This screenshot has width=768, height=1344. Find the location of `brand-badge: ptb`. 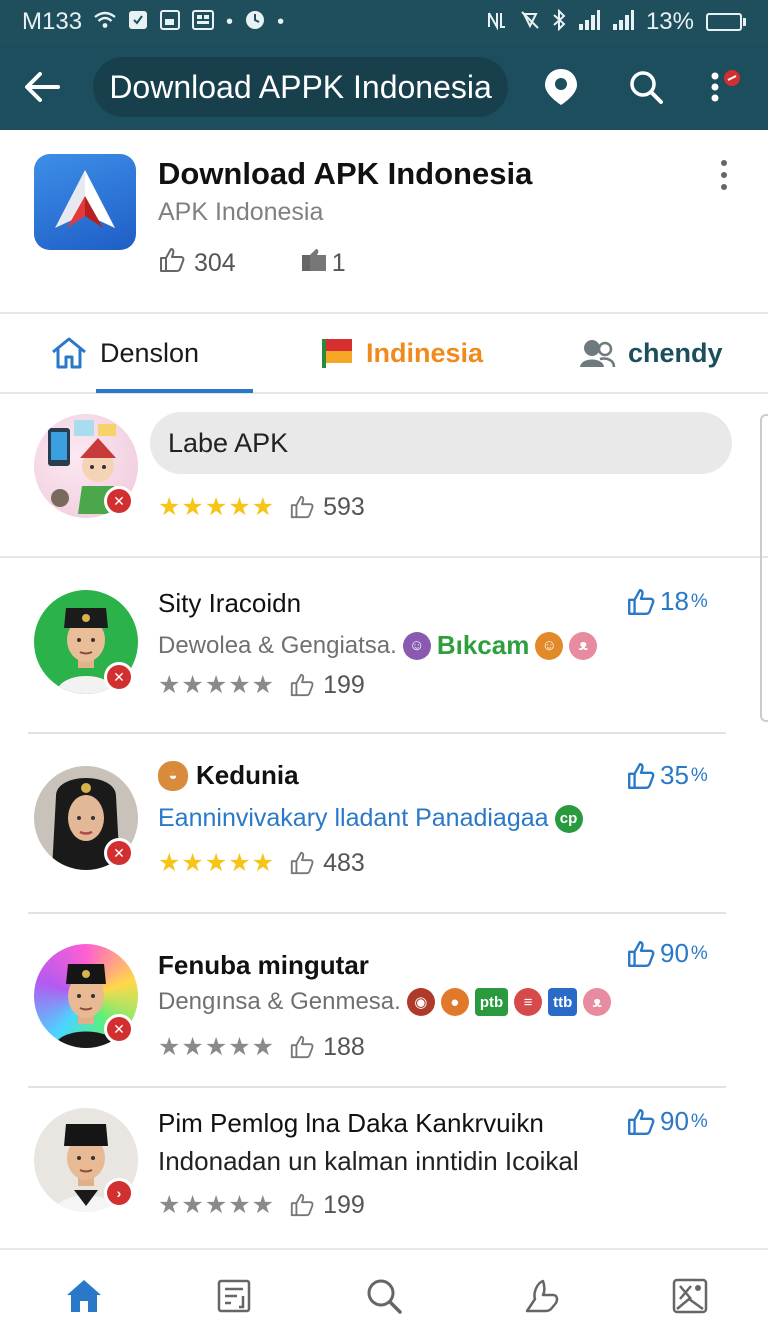

brand-badge: ptb is located at coordinates (491, 1002).